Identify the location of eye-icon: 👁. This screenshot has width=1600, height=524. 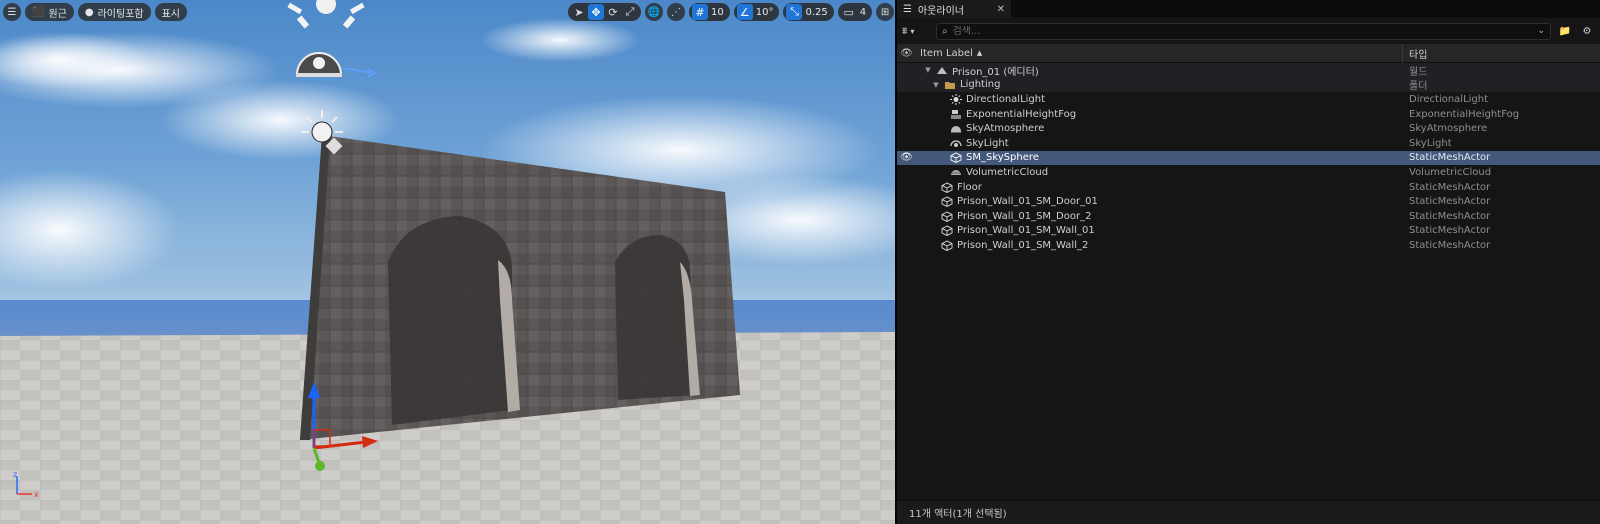
(906, 53).